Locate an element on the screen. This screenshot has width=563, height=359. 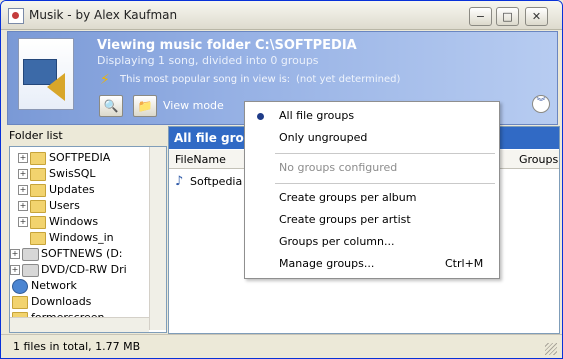
tree-item-label: Updates is located at coordinates (72, 189).